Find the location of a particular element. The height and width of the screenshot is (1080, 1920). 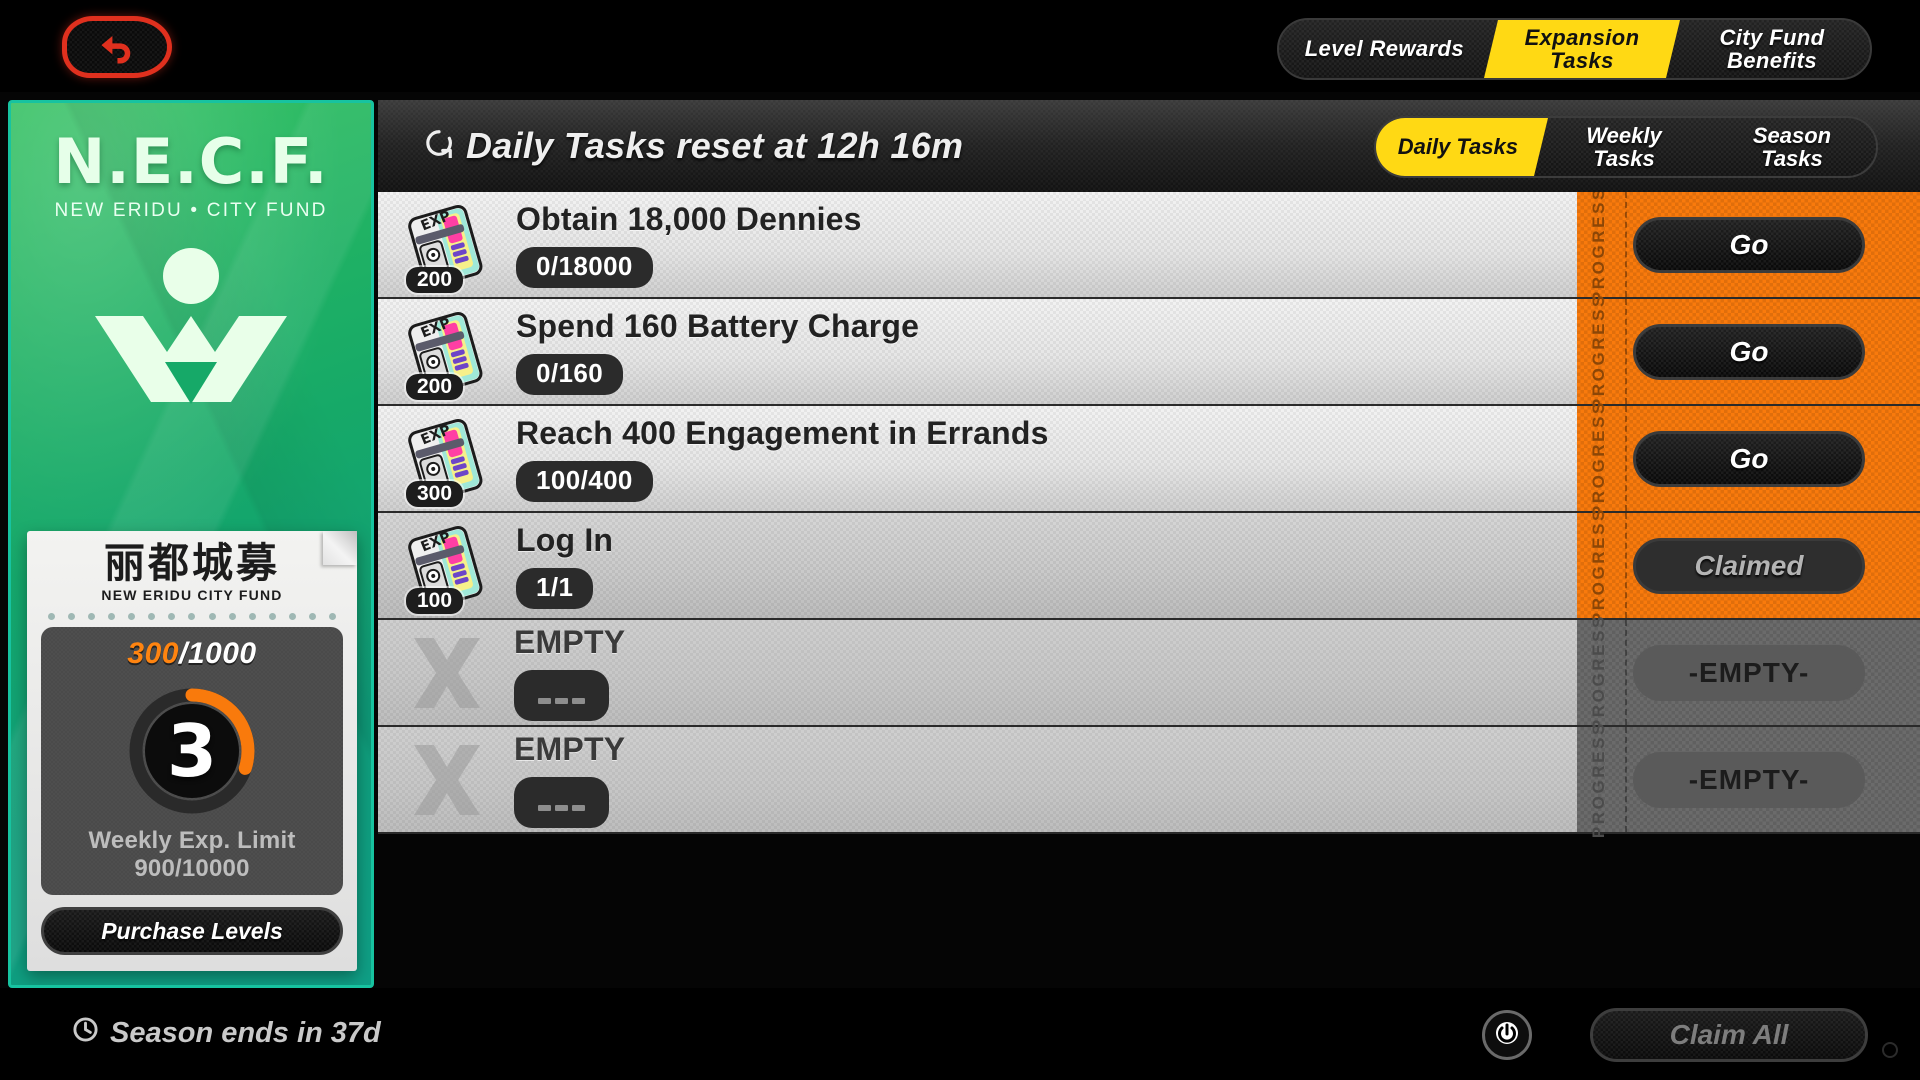

purchase-levels-label: Purchase Levels is located at coordinates (192, 930).